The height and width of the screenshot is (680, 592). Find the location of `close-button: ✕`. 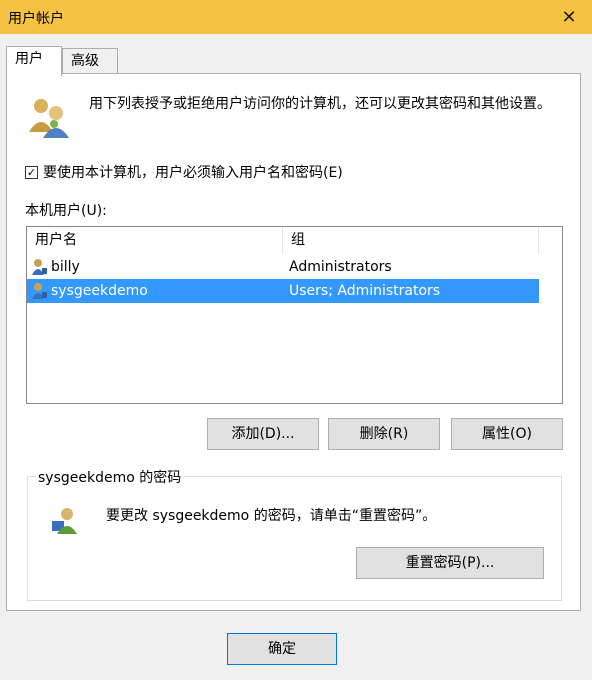

close-button: ✕ is located at coordinates (569, 17).